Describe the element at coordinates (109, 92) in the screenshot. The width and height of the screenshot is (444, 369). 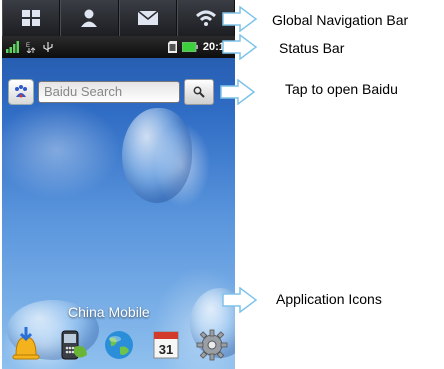
I see `baidu-search-input: Baidu Search` at that location.